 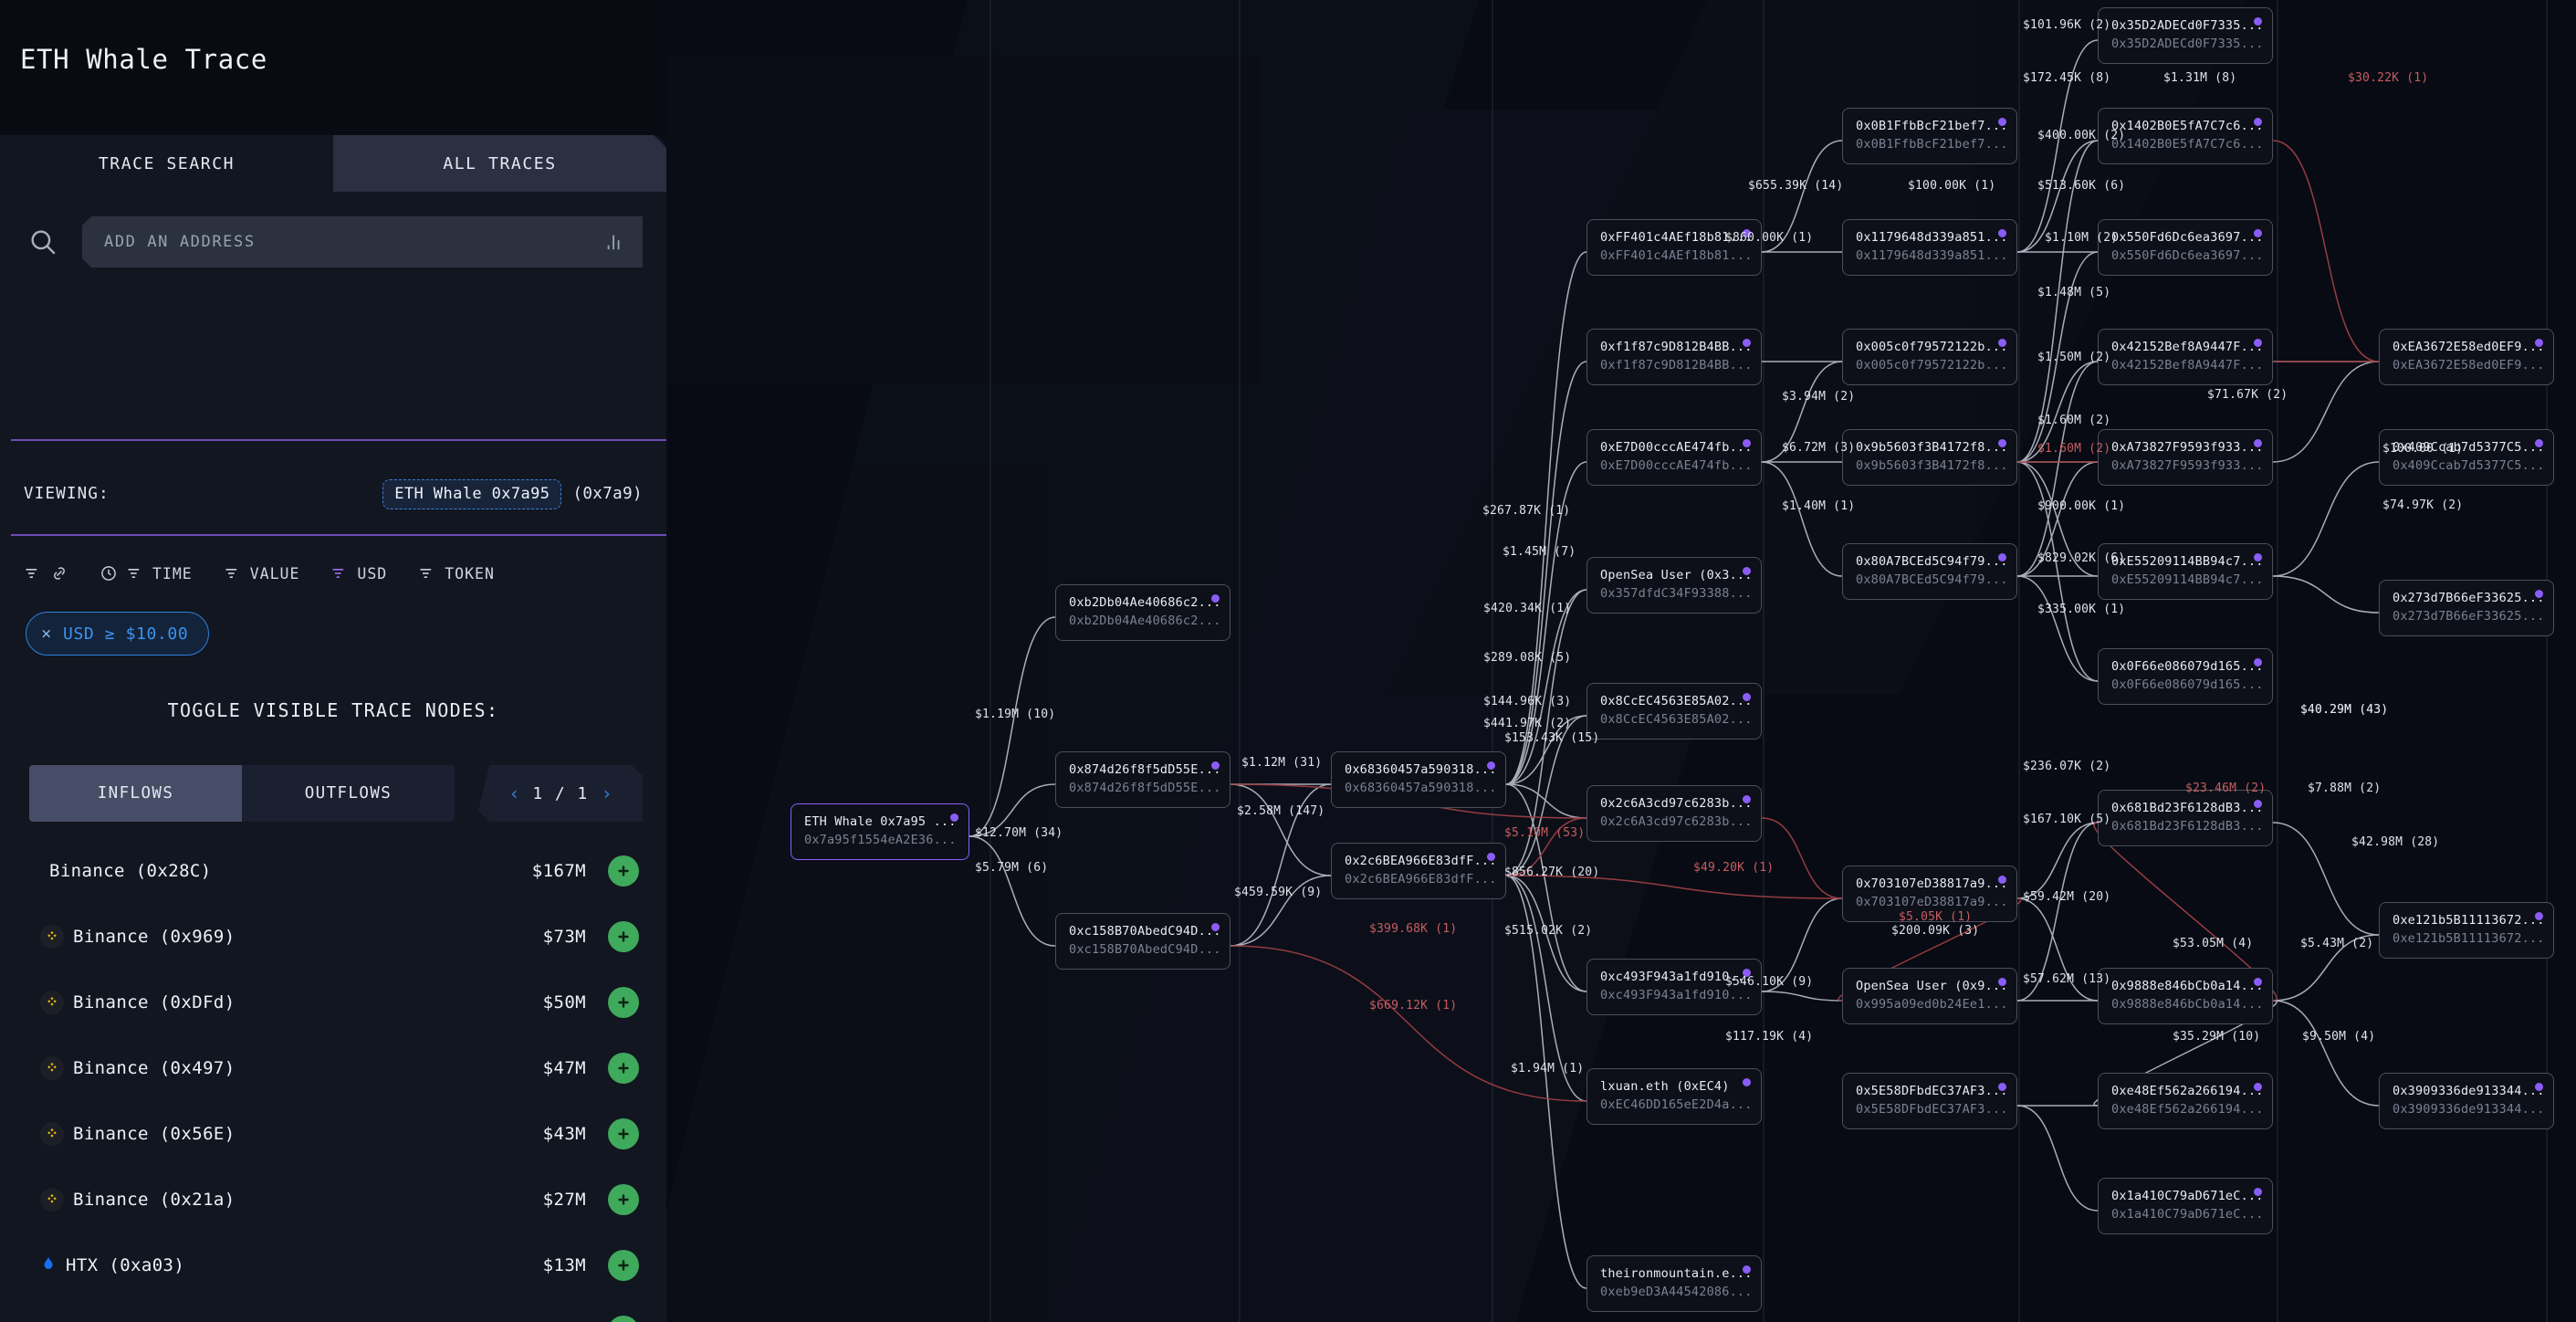 I want to click on close-icon: ×, so click(x=46, y=634).